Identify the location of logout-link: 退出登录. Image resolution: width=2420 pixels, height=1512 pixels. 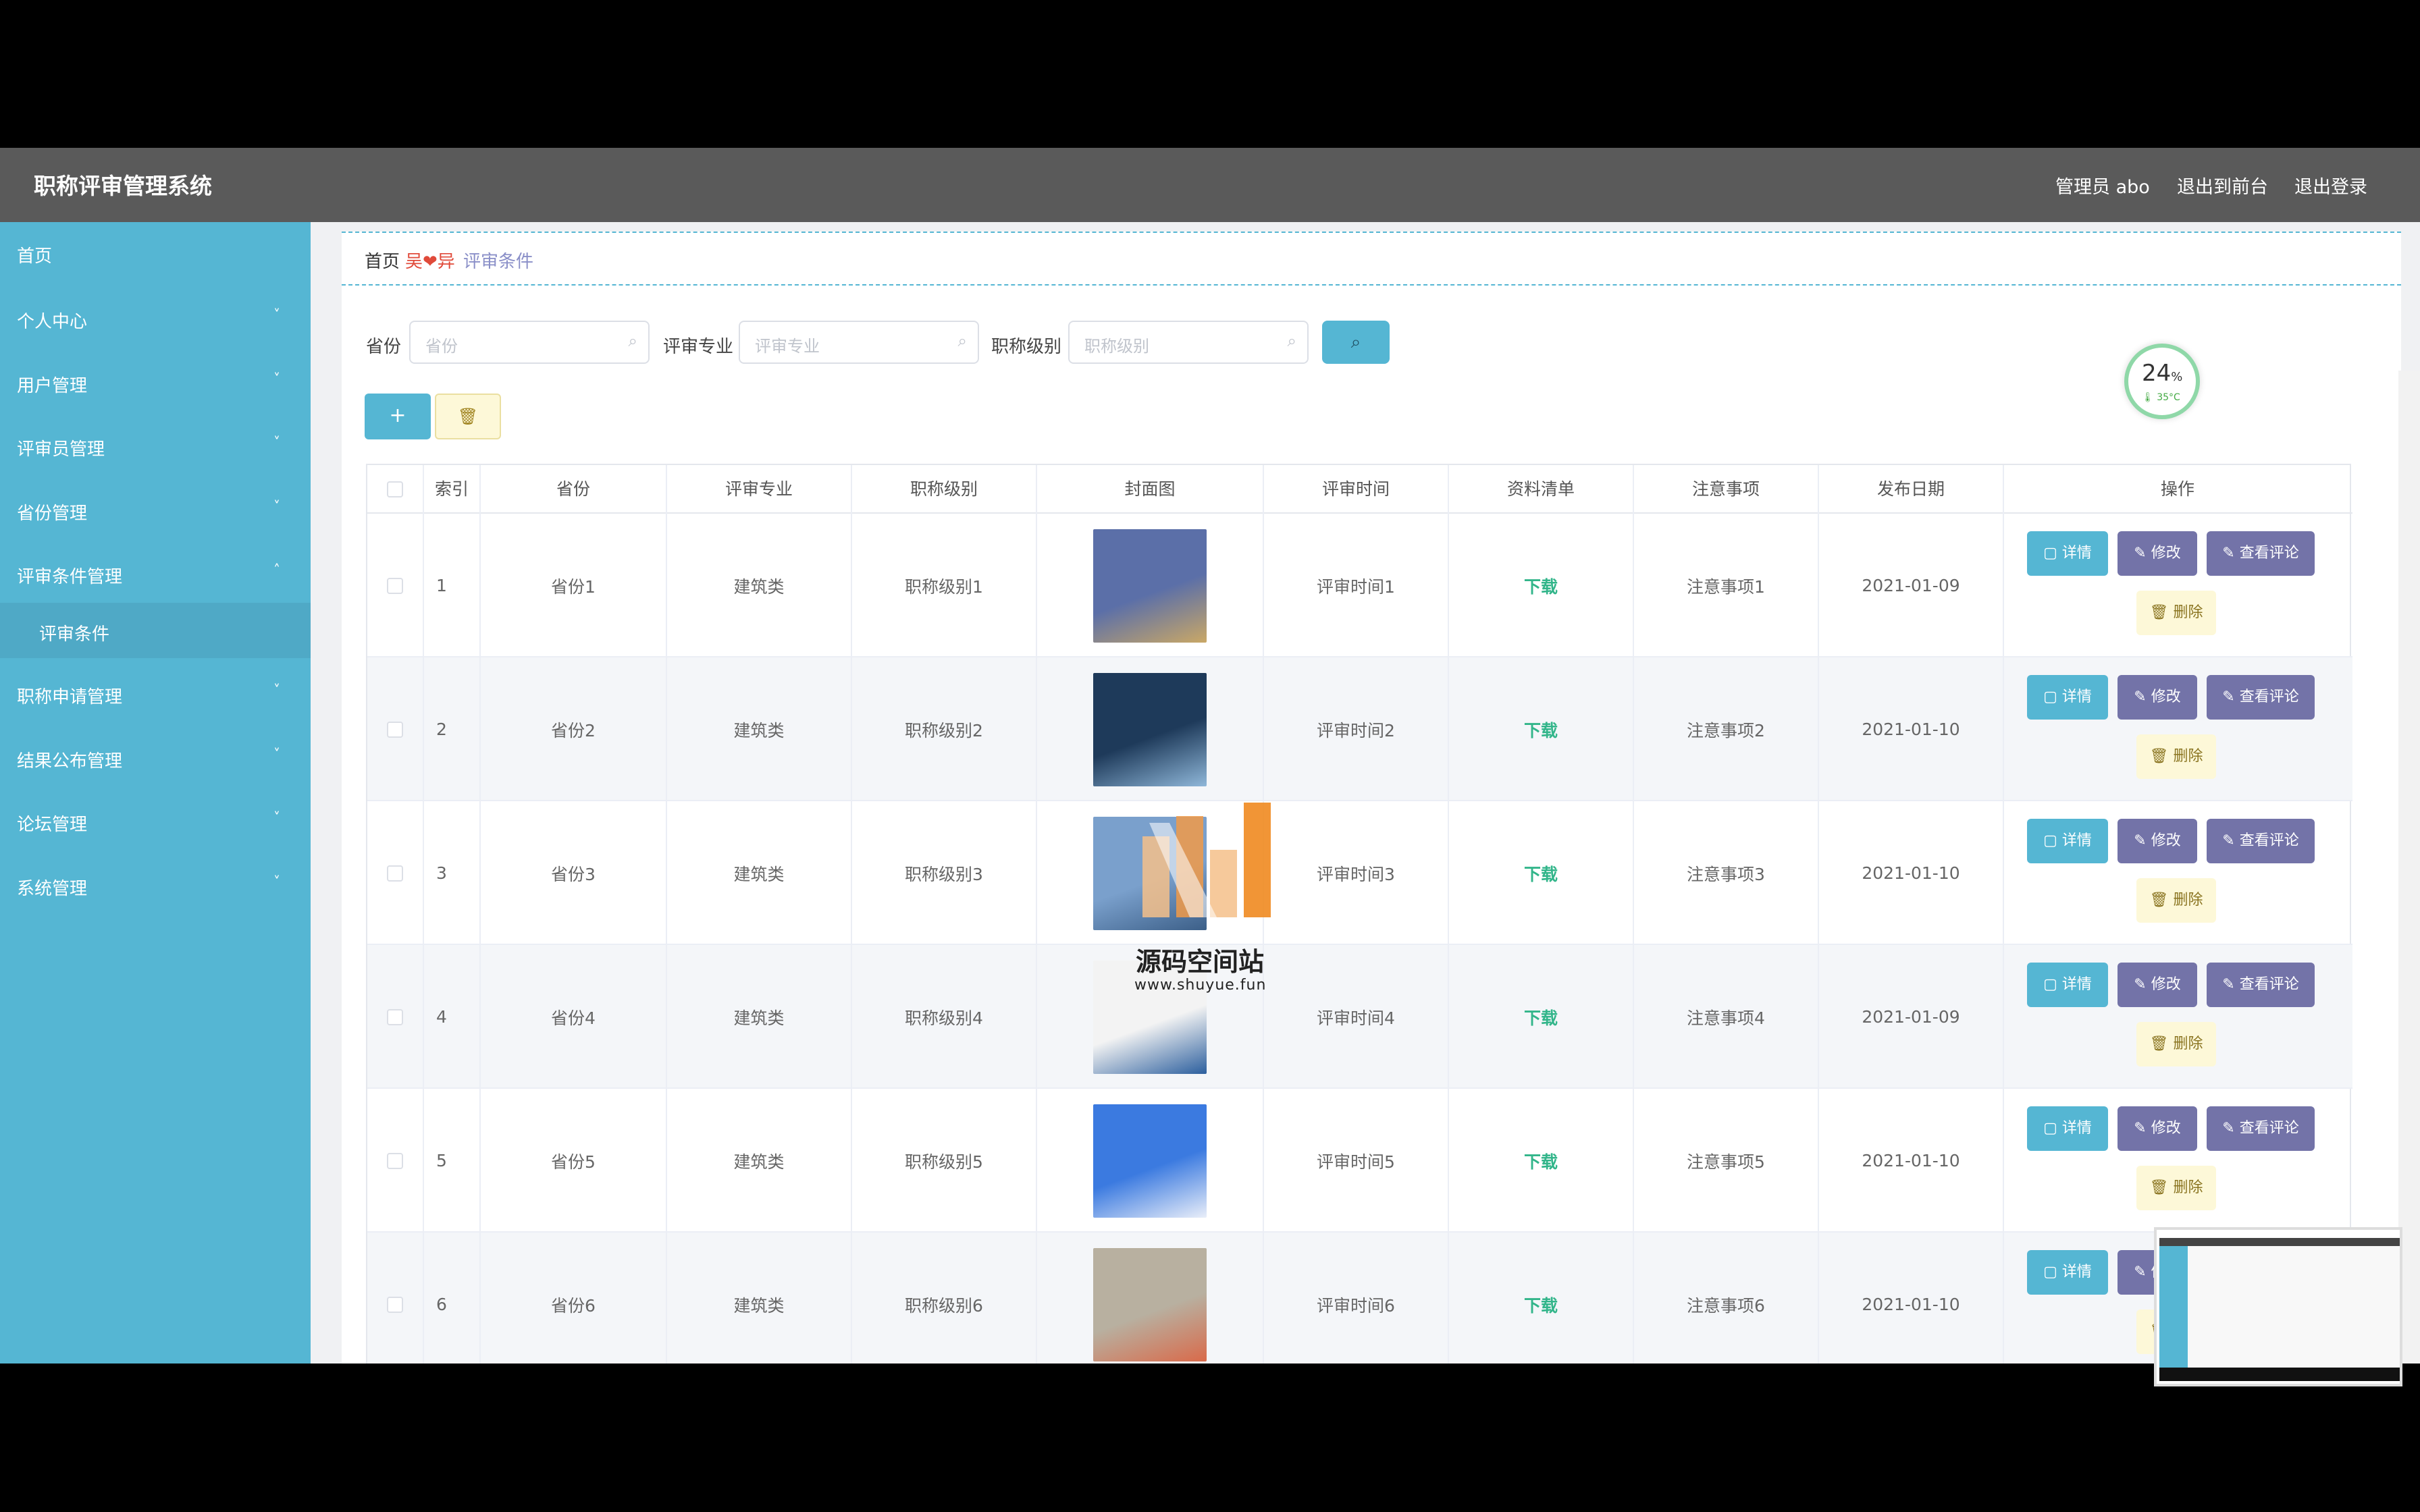
(2330, 185).